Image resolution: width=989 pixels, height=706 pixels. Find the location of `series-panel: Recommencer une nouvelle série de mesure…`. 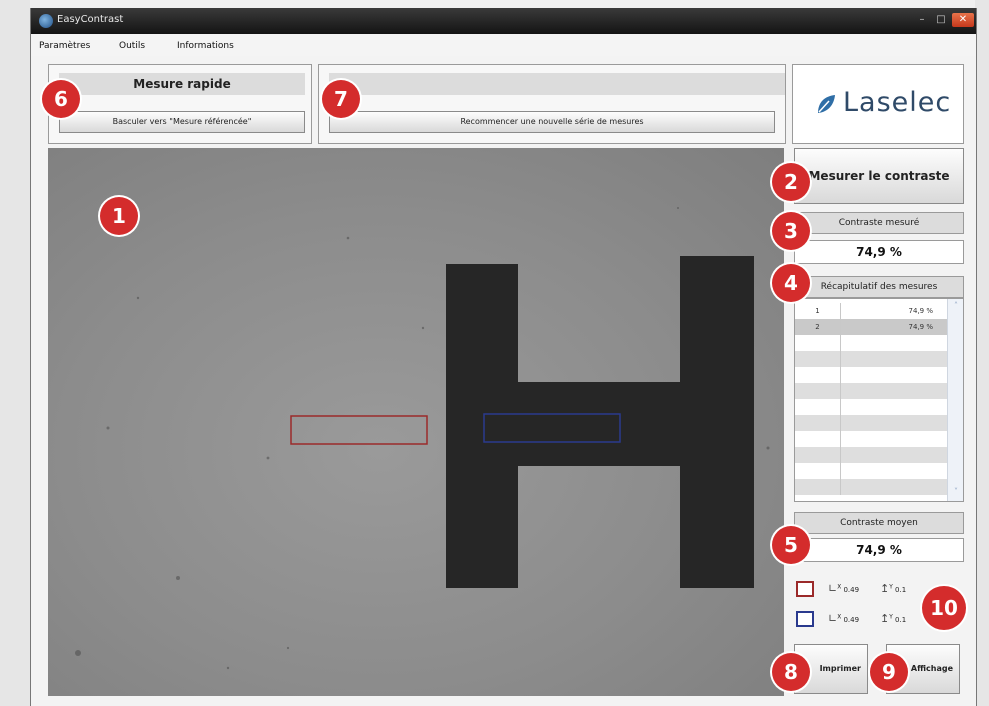

series-panel: Recommencer une nouvelle série de mesure… is located at coordinates (552, 104).